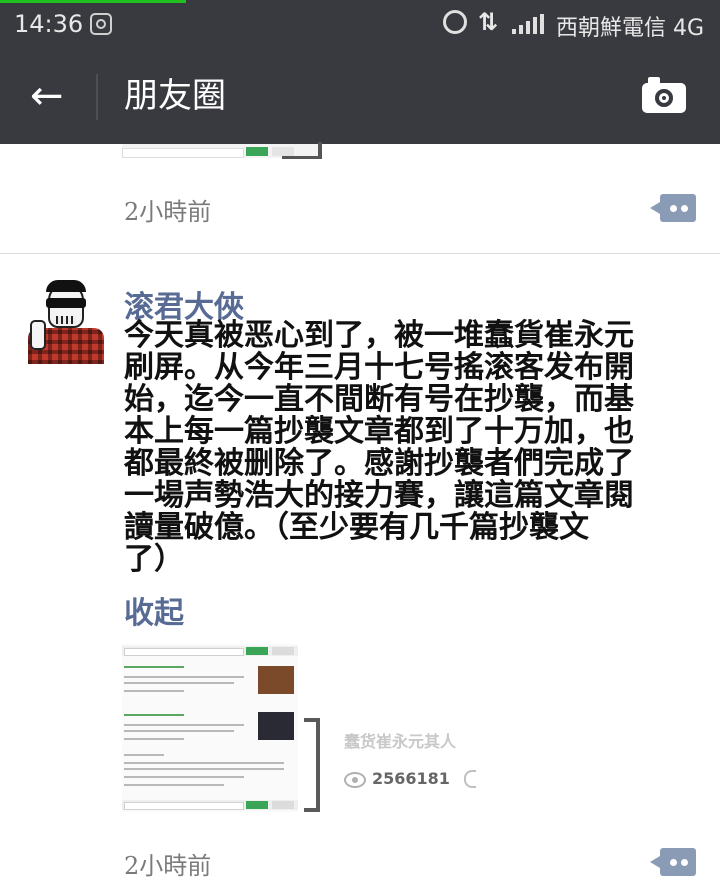  I want to click on status-bar: 14:36 ⇅ 西朝鮮電信 4G, so click(360, 25).